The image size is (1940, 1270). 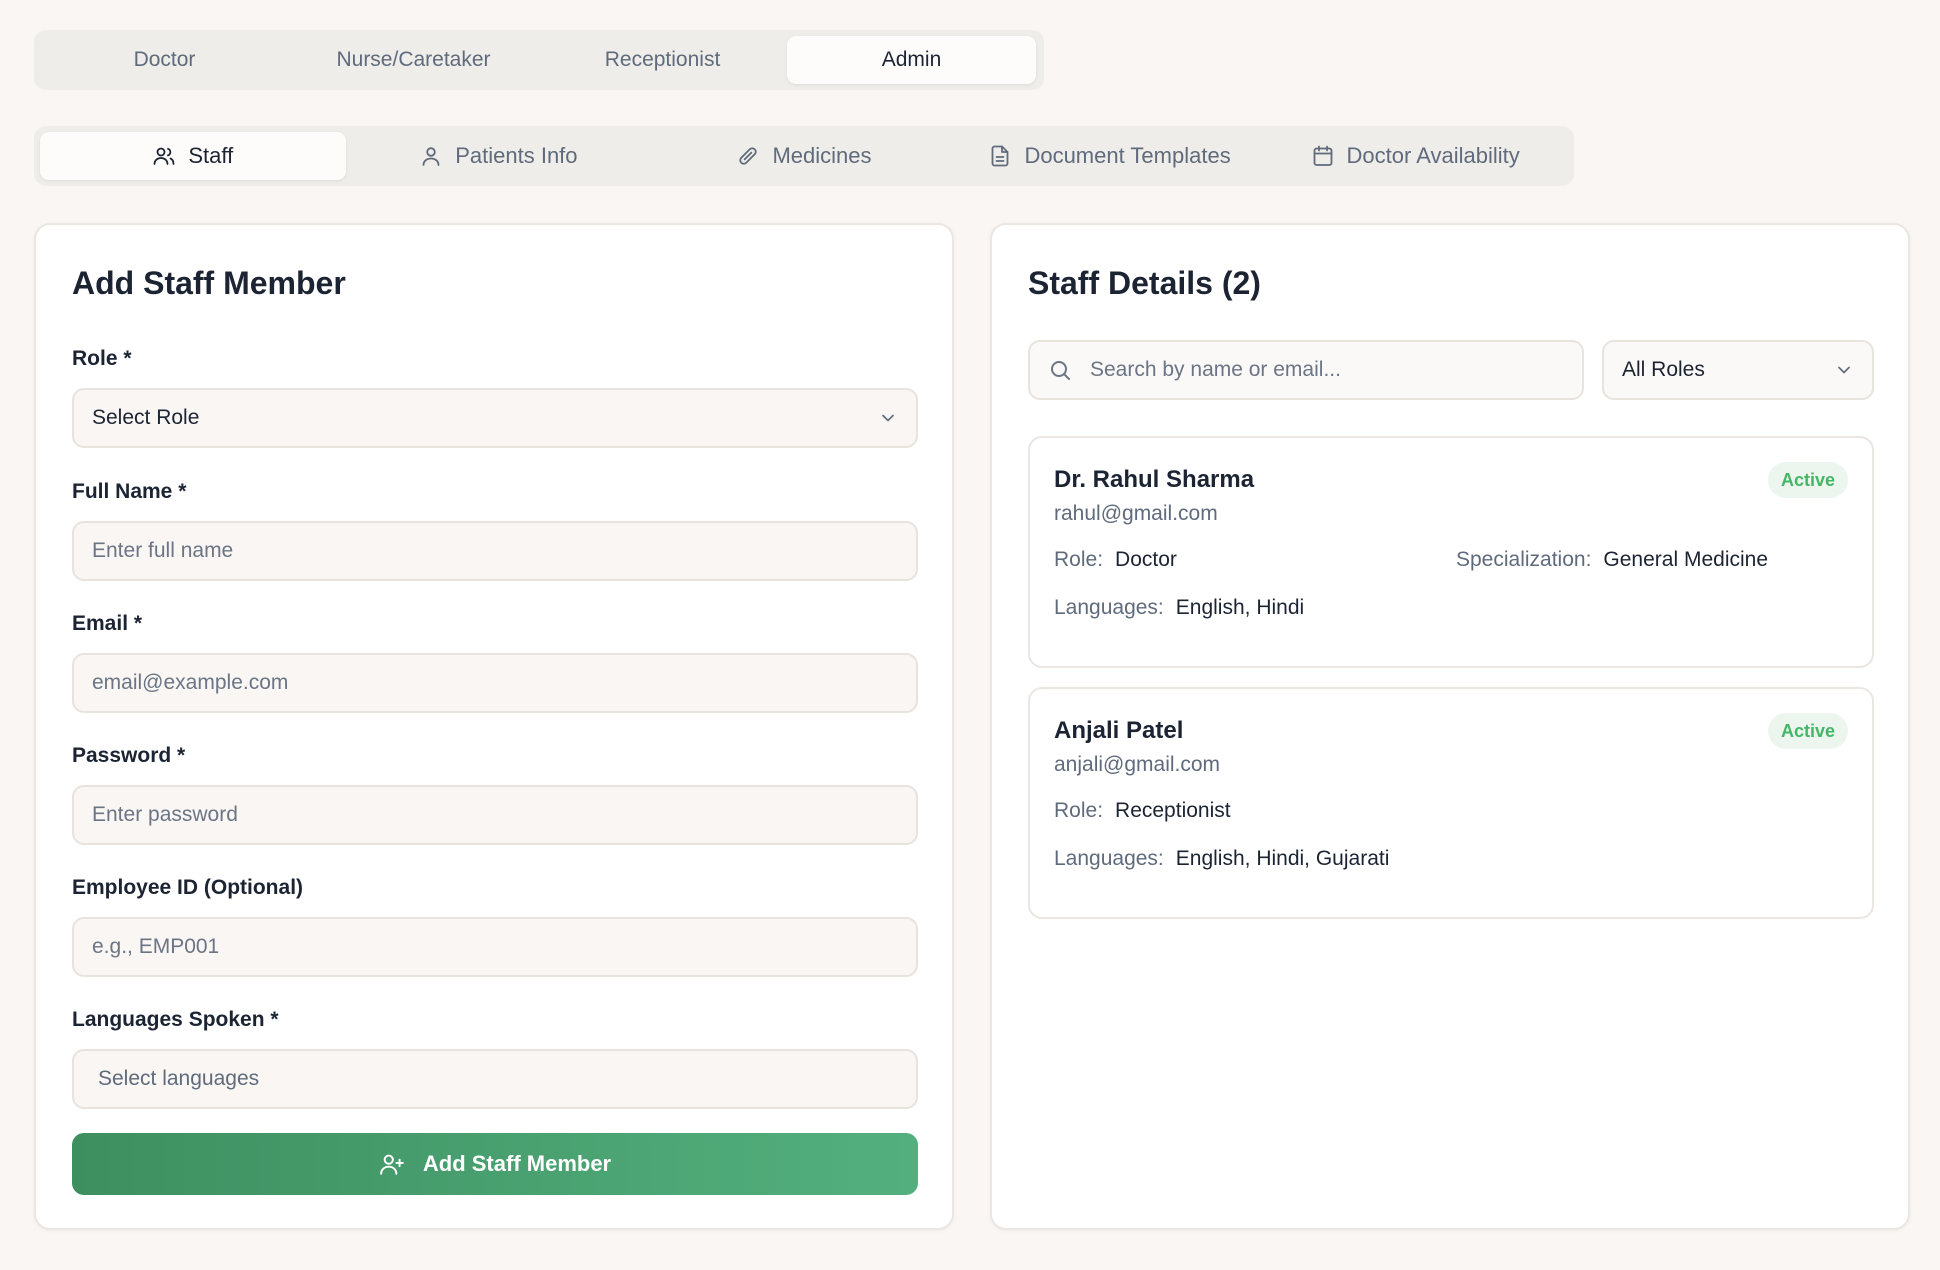 What do you see at coordinates (146, 417) in the screenshot?
I see `role-select-value: Select Role` at bounding box center [146, 417].